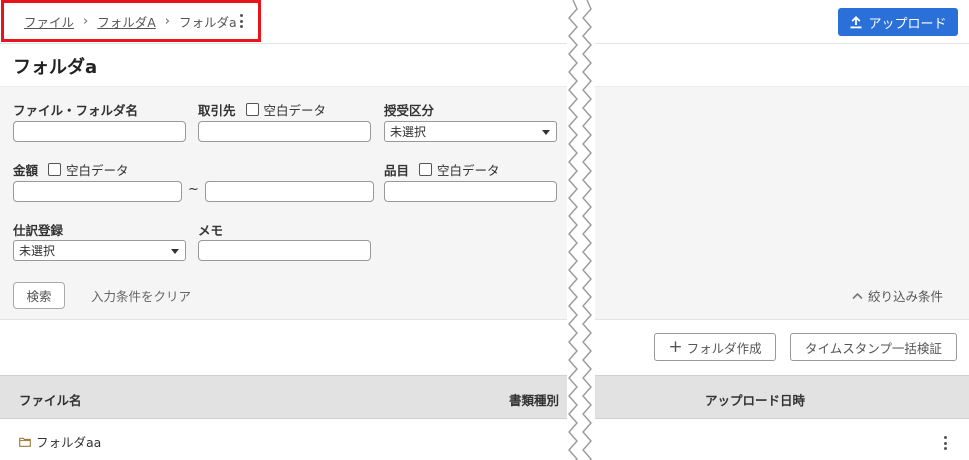 This screenshot has height=460, width=969. Describe the element at coordinates (284, 131) in the screenshot. I see `partner-input` at that location.